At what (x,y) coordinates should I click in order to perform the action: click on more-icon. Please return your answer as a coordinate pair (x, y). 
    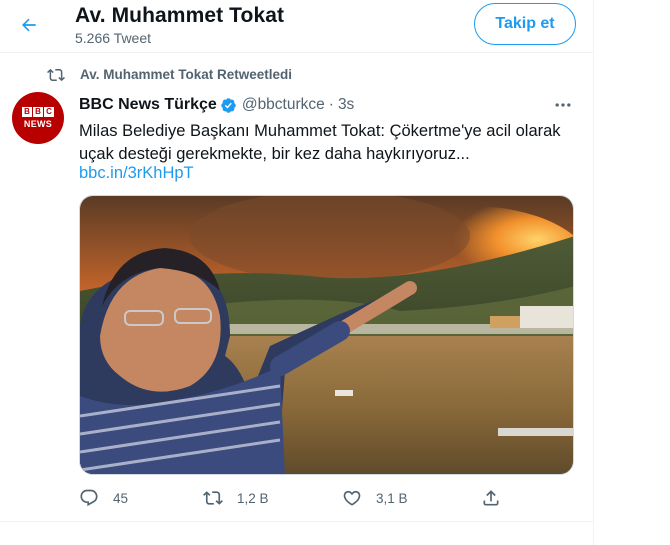
    Looking at the image, I should click on (563, 105).